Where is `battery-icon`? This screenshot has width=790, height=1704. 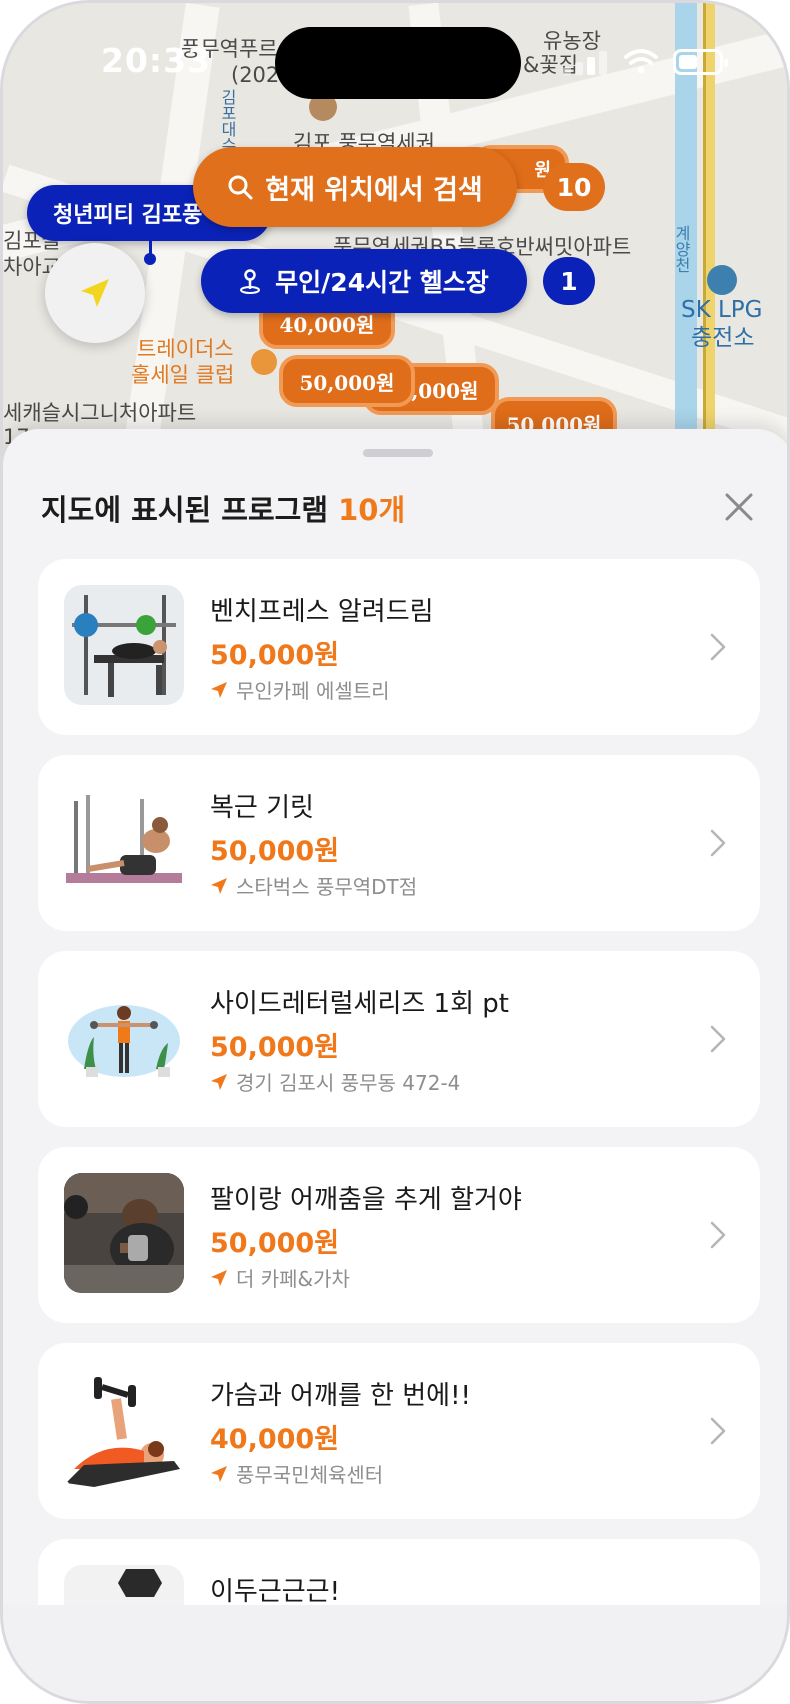 battery-icon is located at coordinates (700, 62).